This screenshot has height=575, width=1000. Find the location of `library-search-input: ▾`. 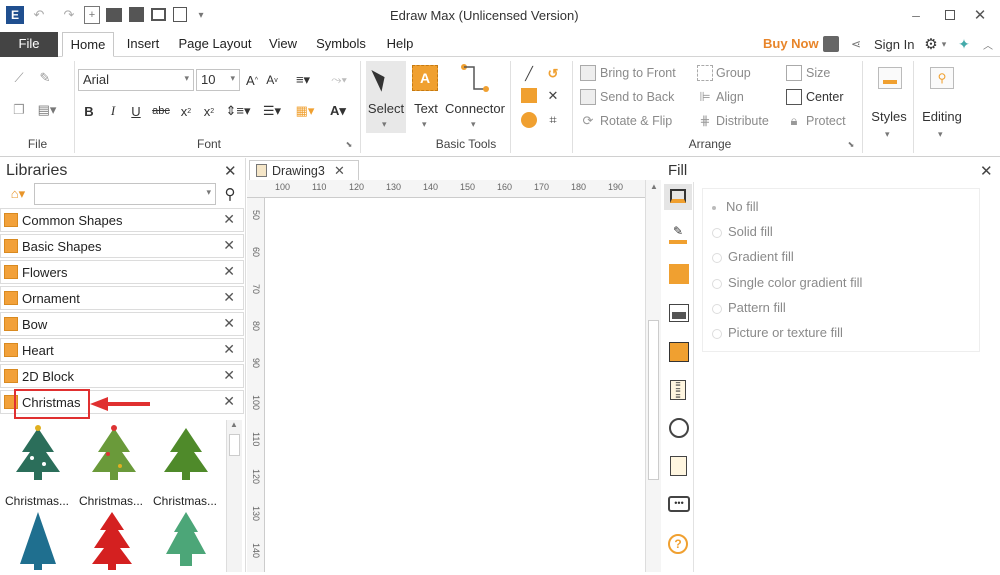

library-search-input: ▾ is located at coordinates (125, 194).